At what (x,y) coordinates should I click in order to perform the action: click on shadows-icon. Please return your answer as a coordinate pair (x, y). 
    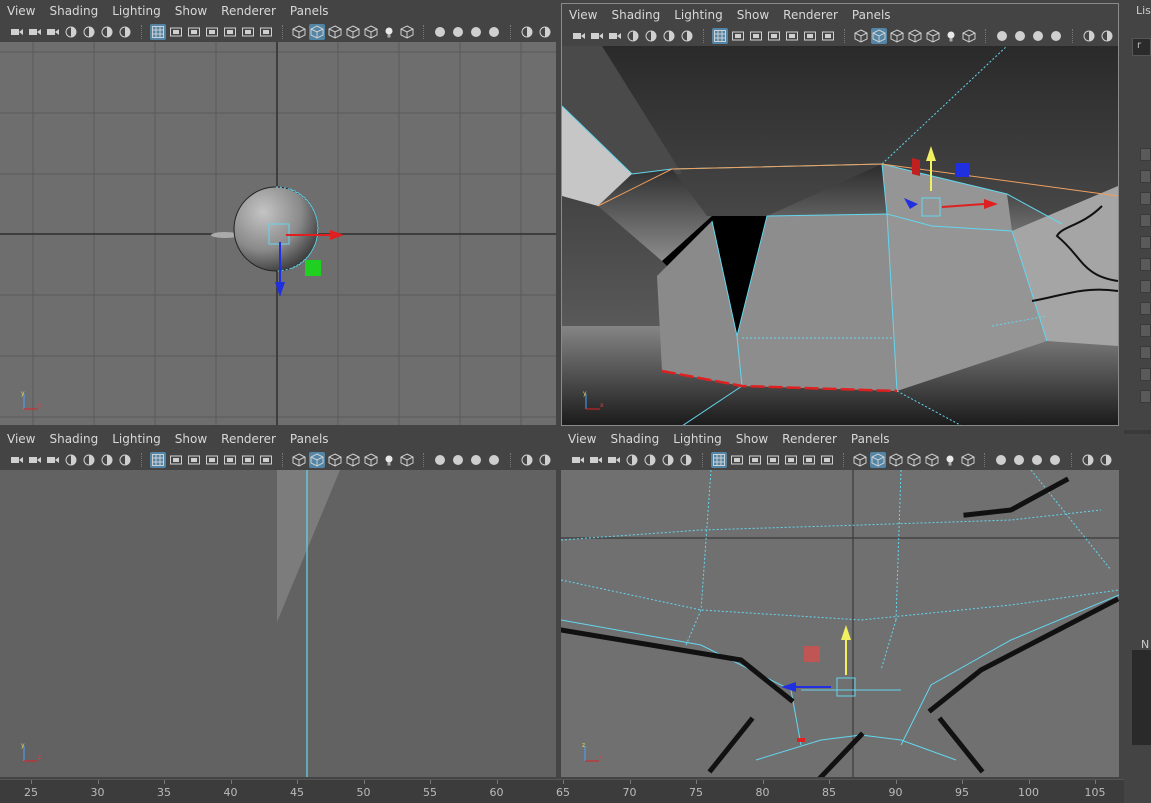
    Looking at the image, I should click on (407, 32).